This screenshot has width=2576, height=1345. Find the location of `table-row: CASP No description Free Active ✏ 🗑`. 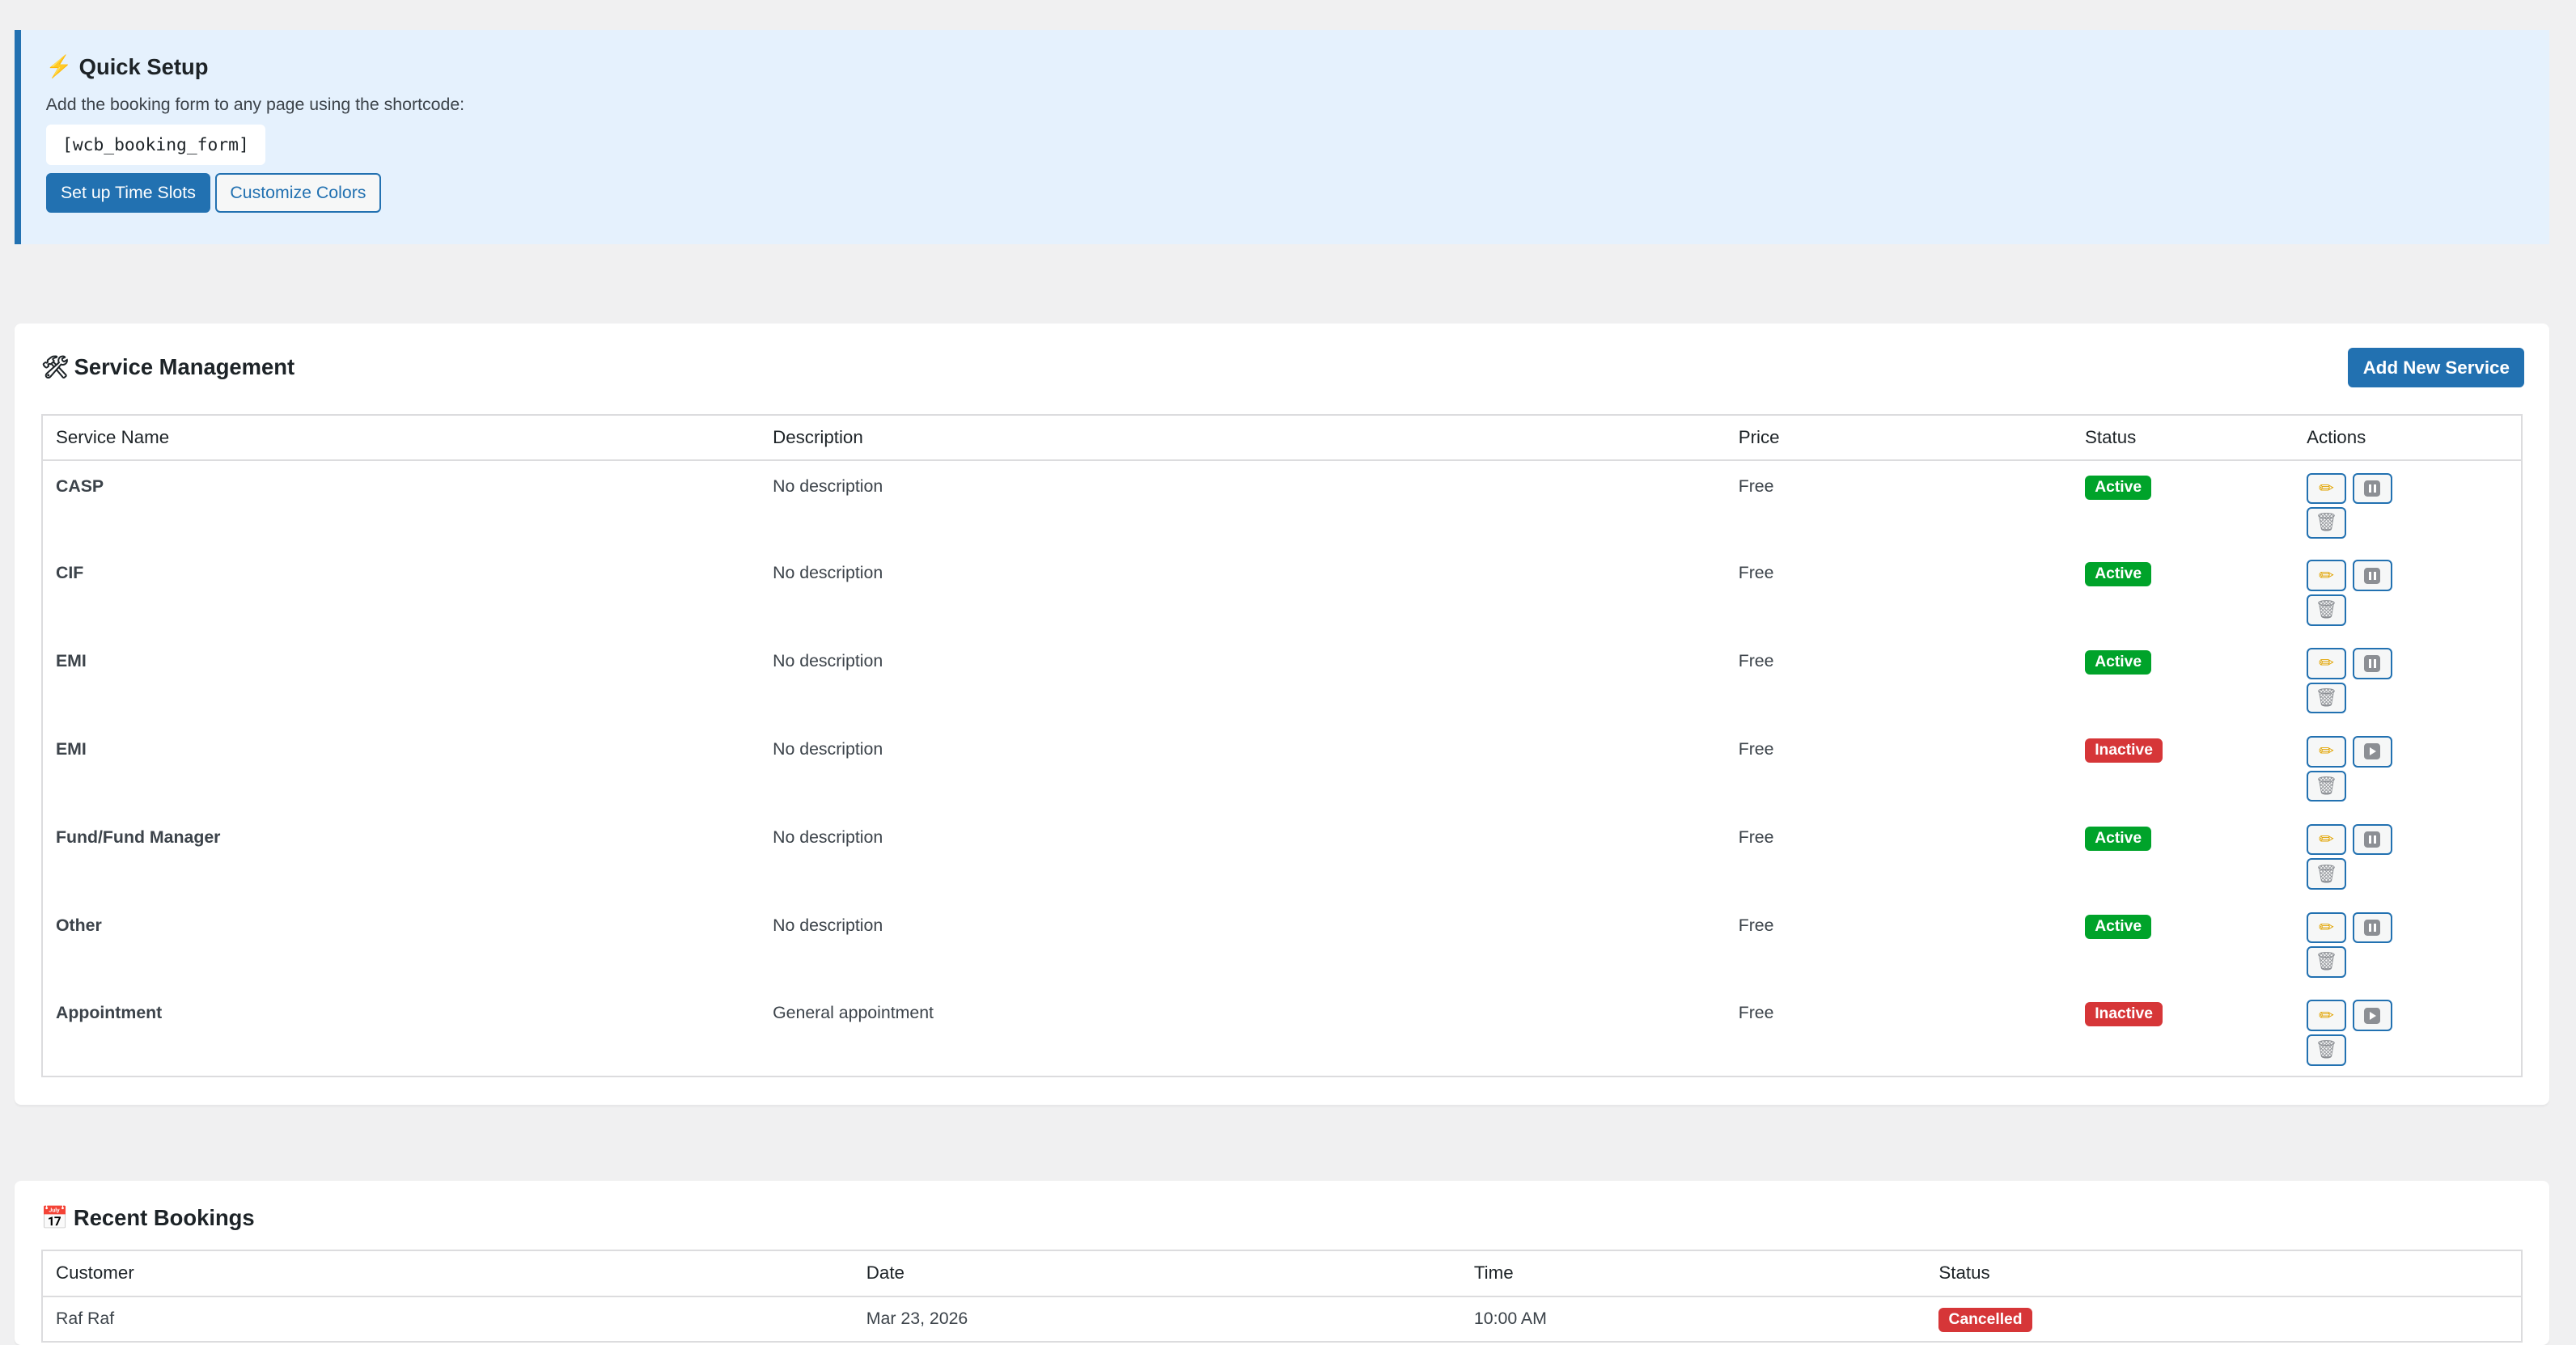

table-row: CASP No description Free Active ✏ 🗑 is located at coordinates (1282, 504).